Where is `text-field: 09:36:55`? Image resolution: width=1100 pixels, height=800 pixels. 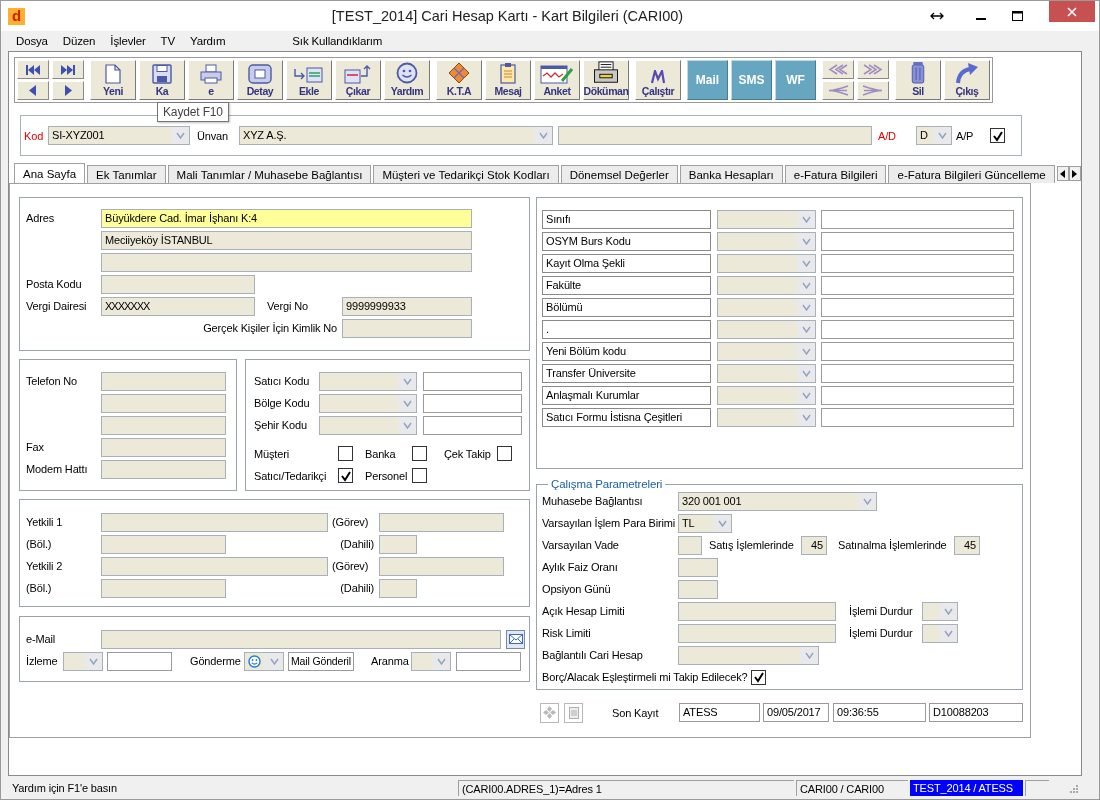
text-field: 09:36:55 is located at coordinates (879, 712).